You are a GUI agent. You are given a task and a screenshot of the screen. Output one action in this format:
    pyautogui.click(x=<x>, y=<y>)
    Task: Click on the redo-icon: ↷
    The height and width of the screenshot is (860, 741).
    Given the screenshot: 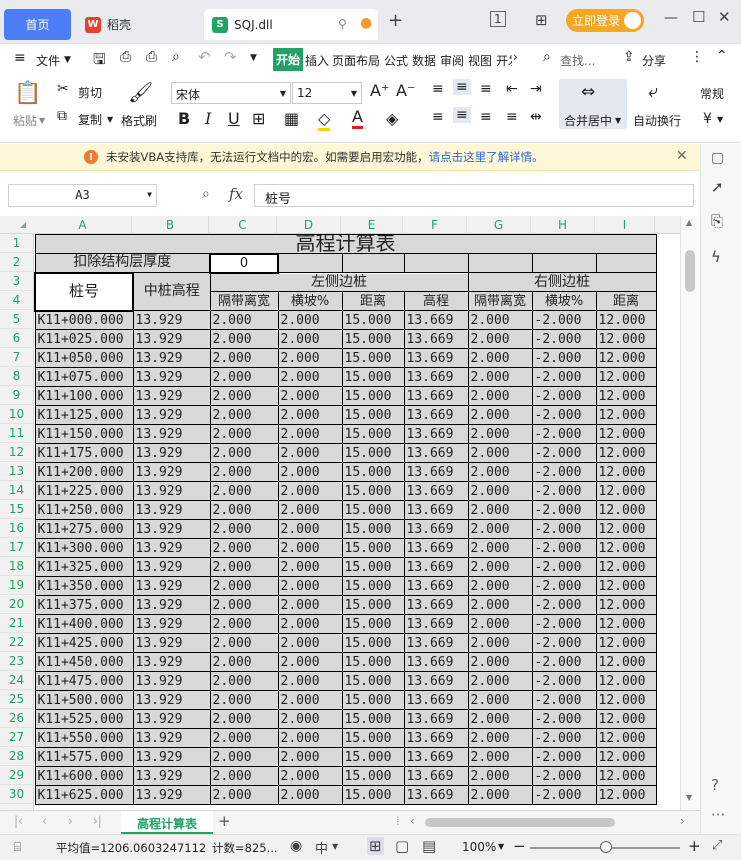 What is the action you would take?
    pyautogui.click(x=230, y=57)
    